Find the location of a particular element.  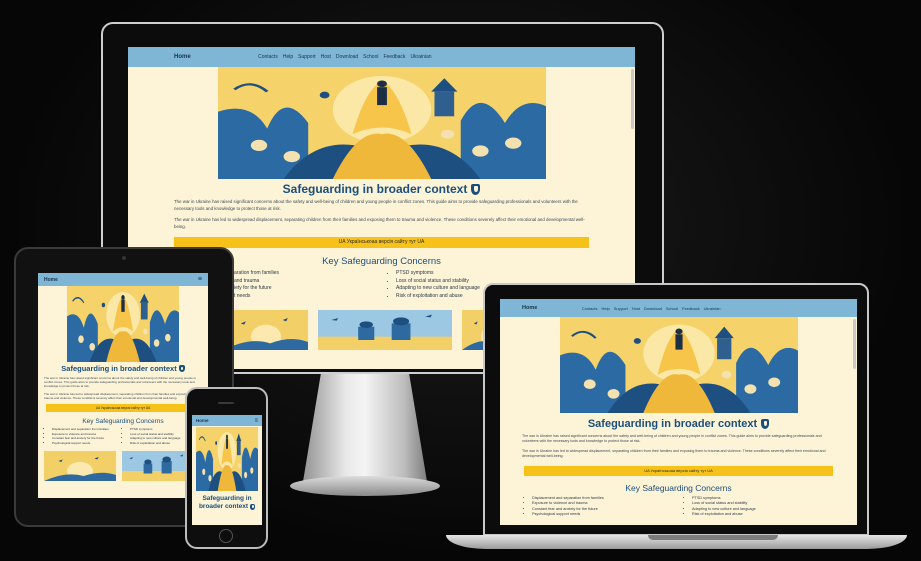

list-item: aration from families is located at coordinates (257, 273).